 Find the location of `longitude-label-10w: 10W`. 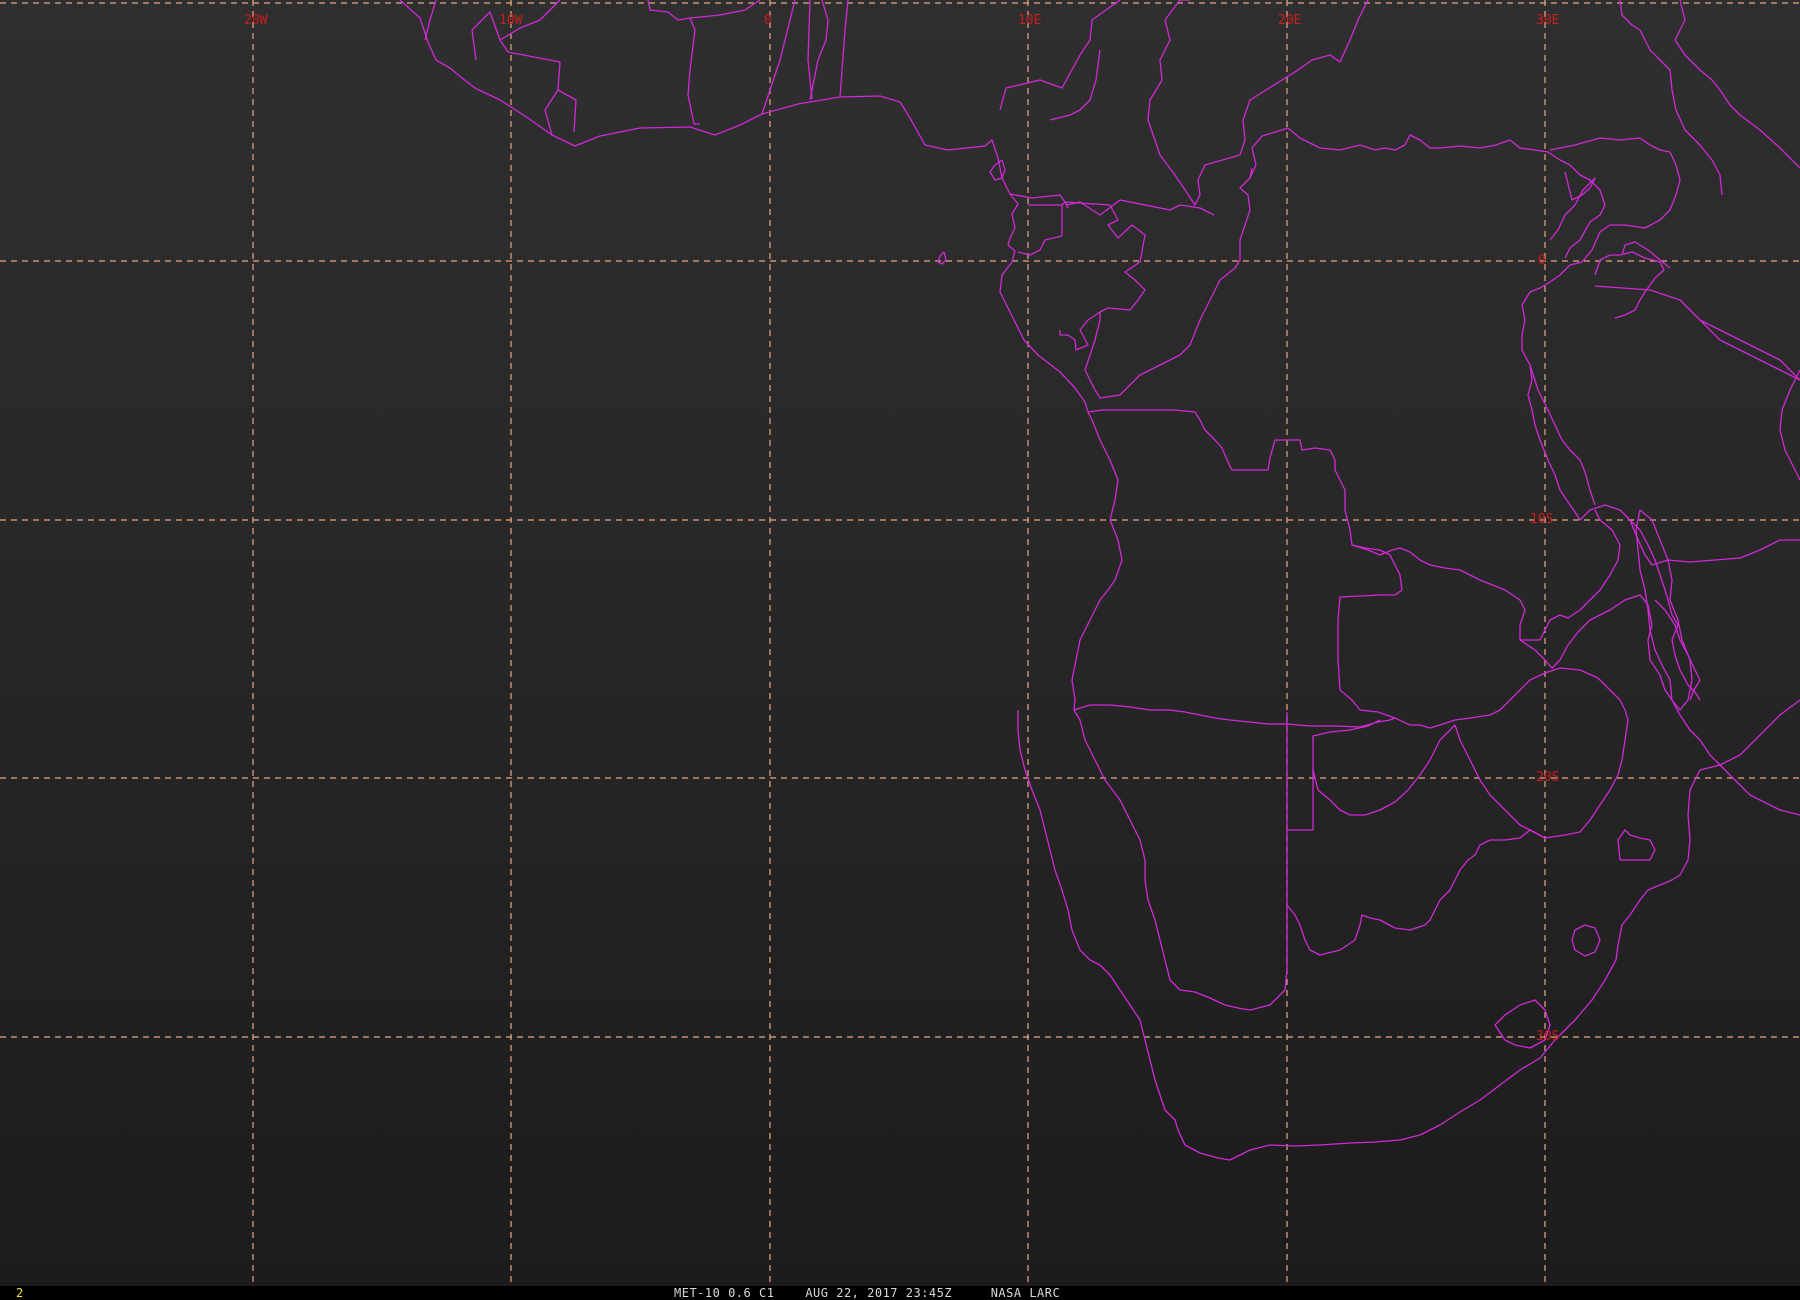

longitude-label-10w: 10W is located at coordinates (511, 20).